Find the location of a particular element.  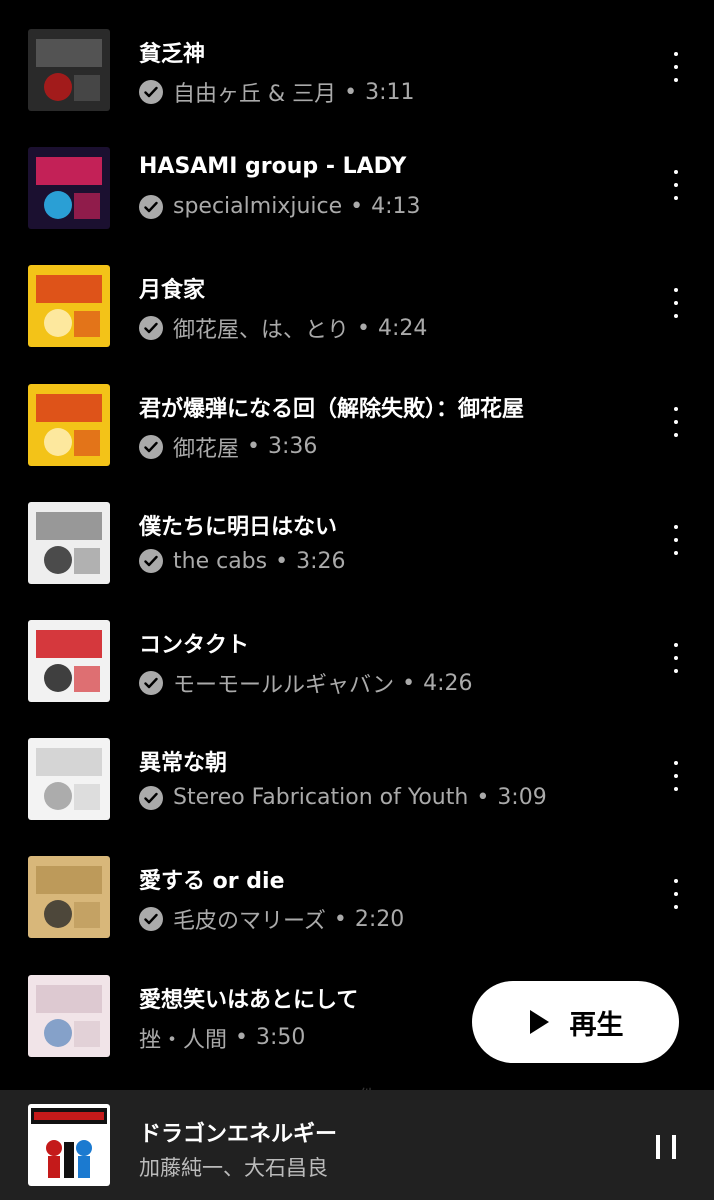

track-subtitle: 毛皮のマリーズ • 2:20 is located at coordinates (271, 919).